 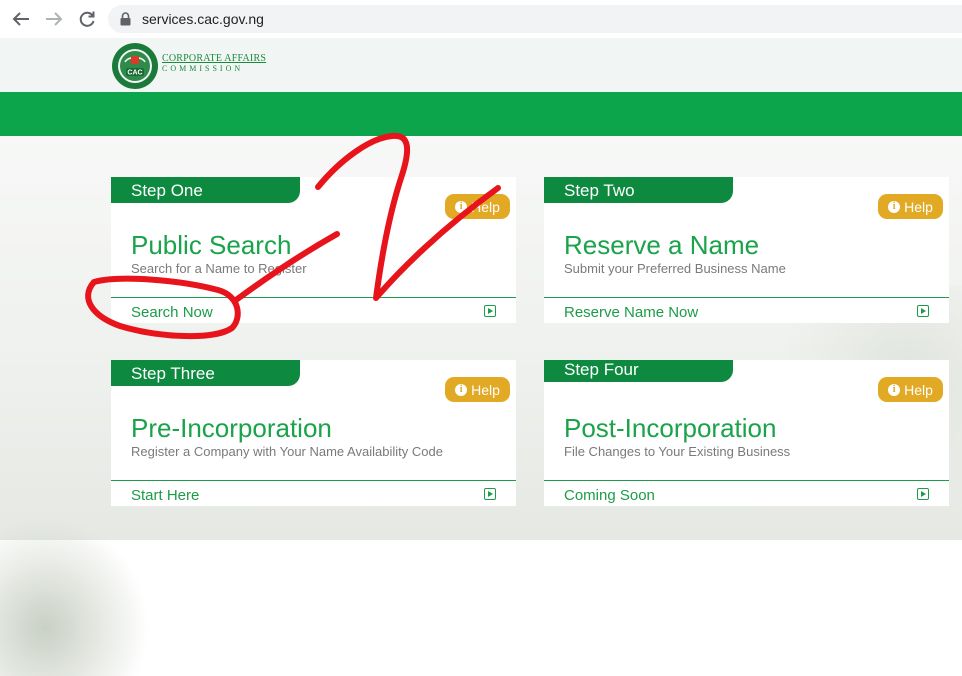 I want to click on card-subtitle: File Changes to Your Existing Business, so click(x=677, y=451).